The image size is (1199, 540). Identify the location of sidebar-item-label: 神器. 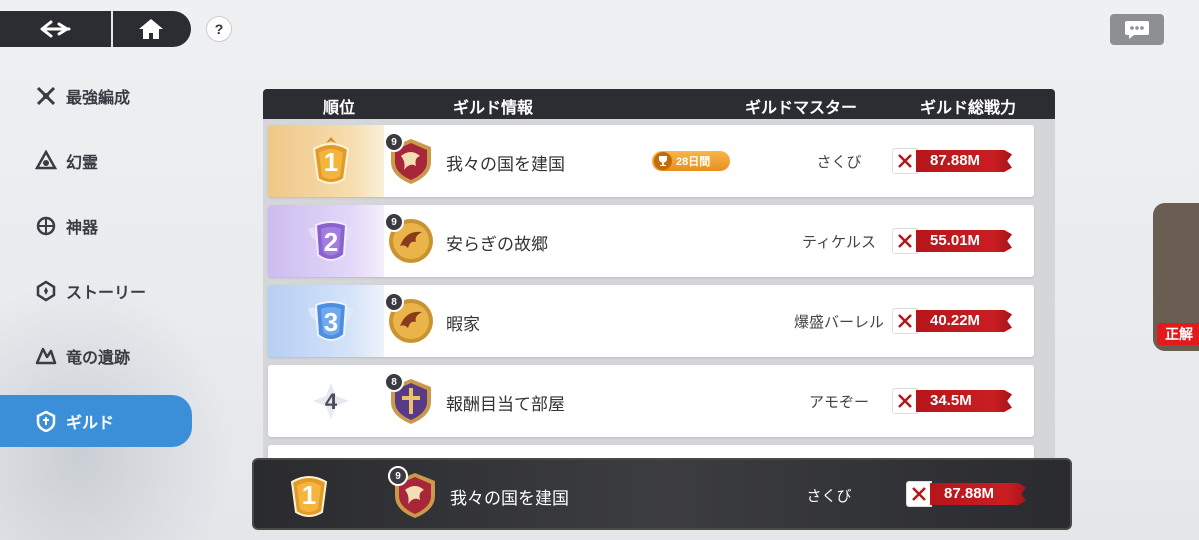
(82, 228).